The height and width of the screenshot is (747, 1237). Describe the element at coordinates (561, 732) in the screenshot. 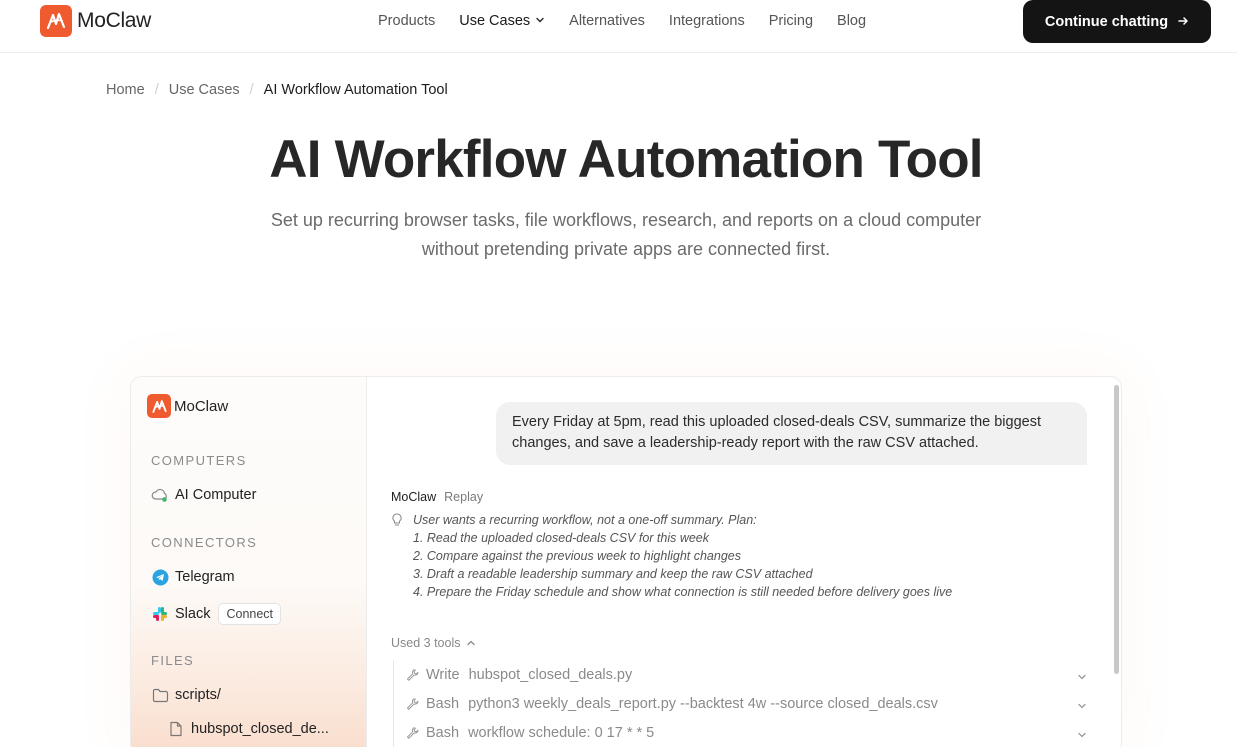

I see `tool-argument: workflow schedule: 0 17 * * 5` at that location.